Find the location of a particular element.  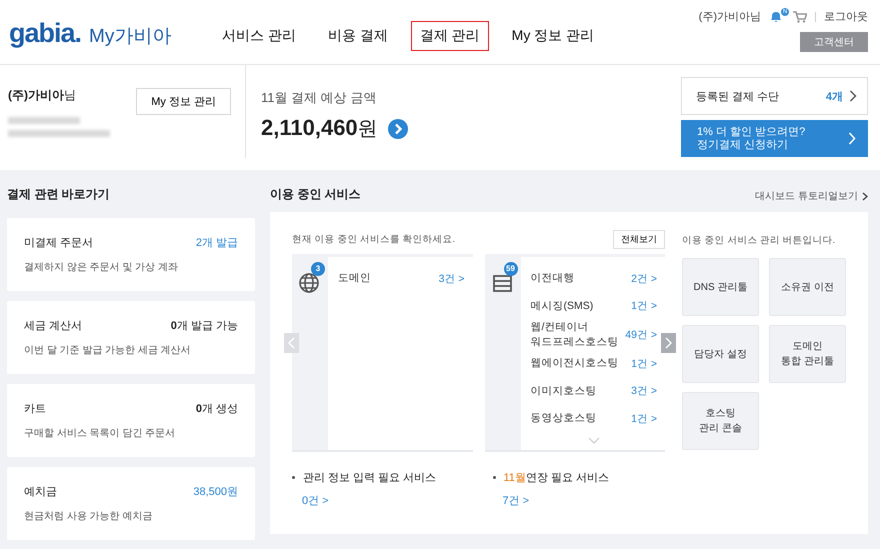

my-info-button: My 정보 관리 is located at coordinates (183, 101).